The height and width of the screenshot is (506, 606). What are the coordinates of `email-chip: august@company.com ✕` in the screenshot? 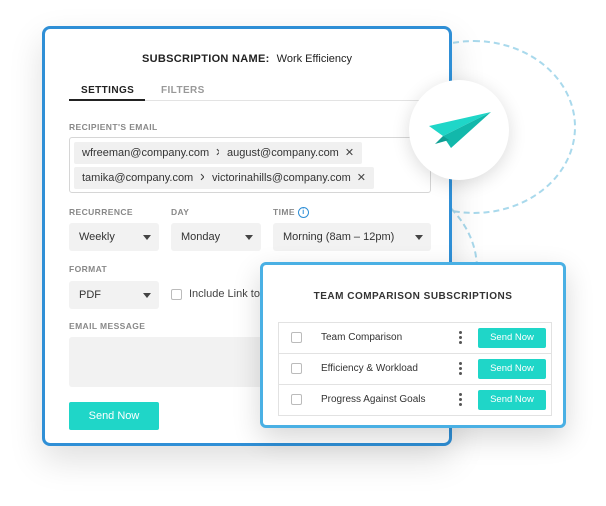 It's located at (291, 153).